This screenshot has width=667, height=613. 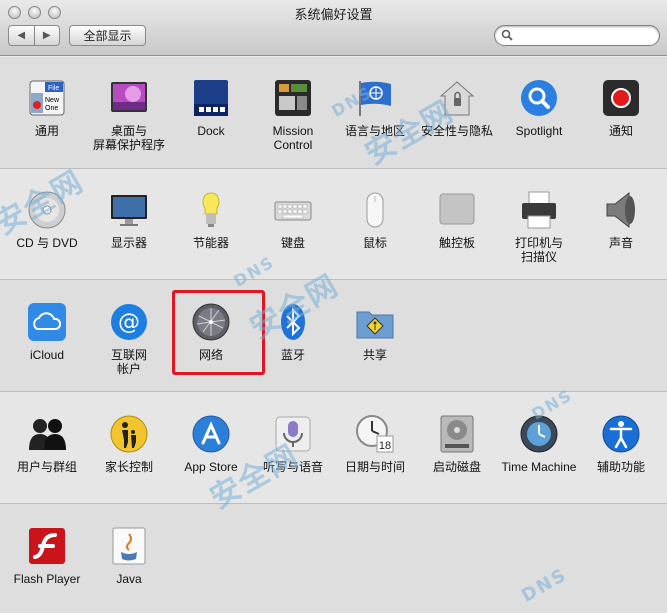 What do you see at coordinates (293, 434) in the screenshot?
I see `dictation-speech-icon` at bounding box center [293, 434].